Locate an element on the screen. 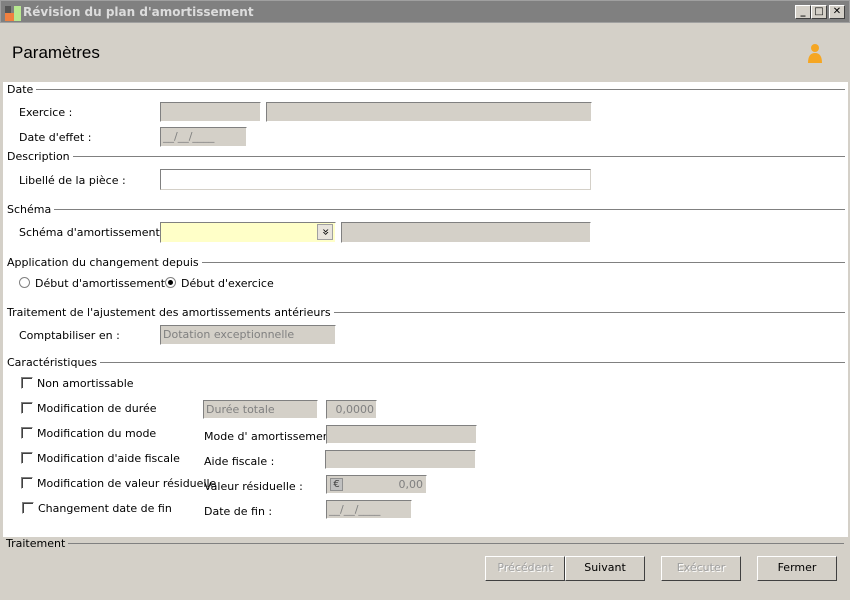 The height and width of the screenshot is (600, 850). checkbox-label: Modification de valeur résiduelle is located at coordinates (126, 483).